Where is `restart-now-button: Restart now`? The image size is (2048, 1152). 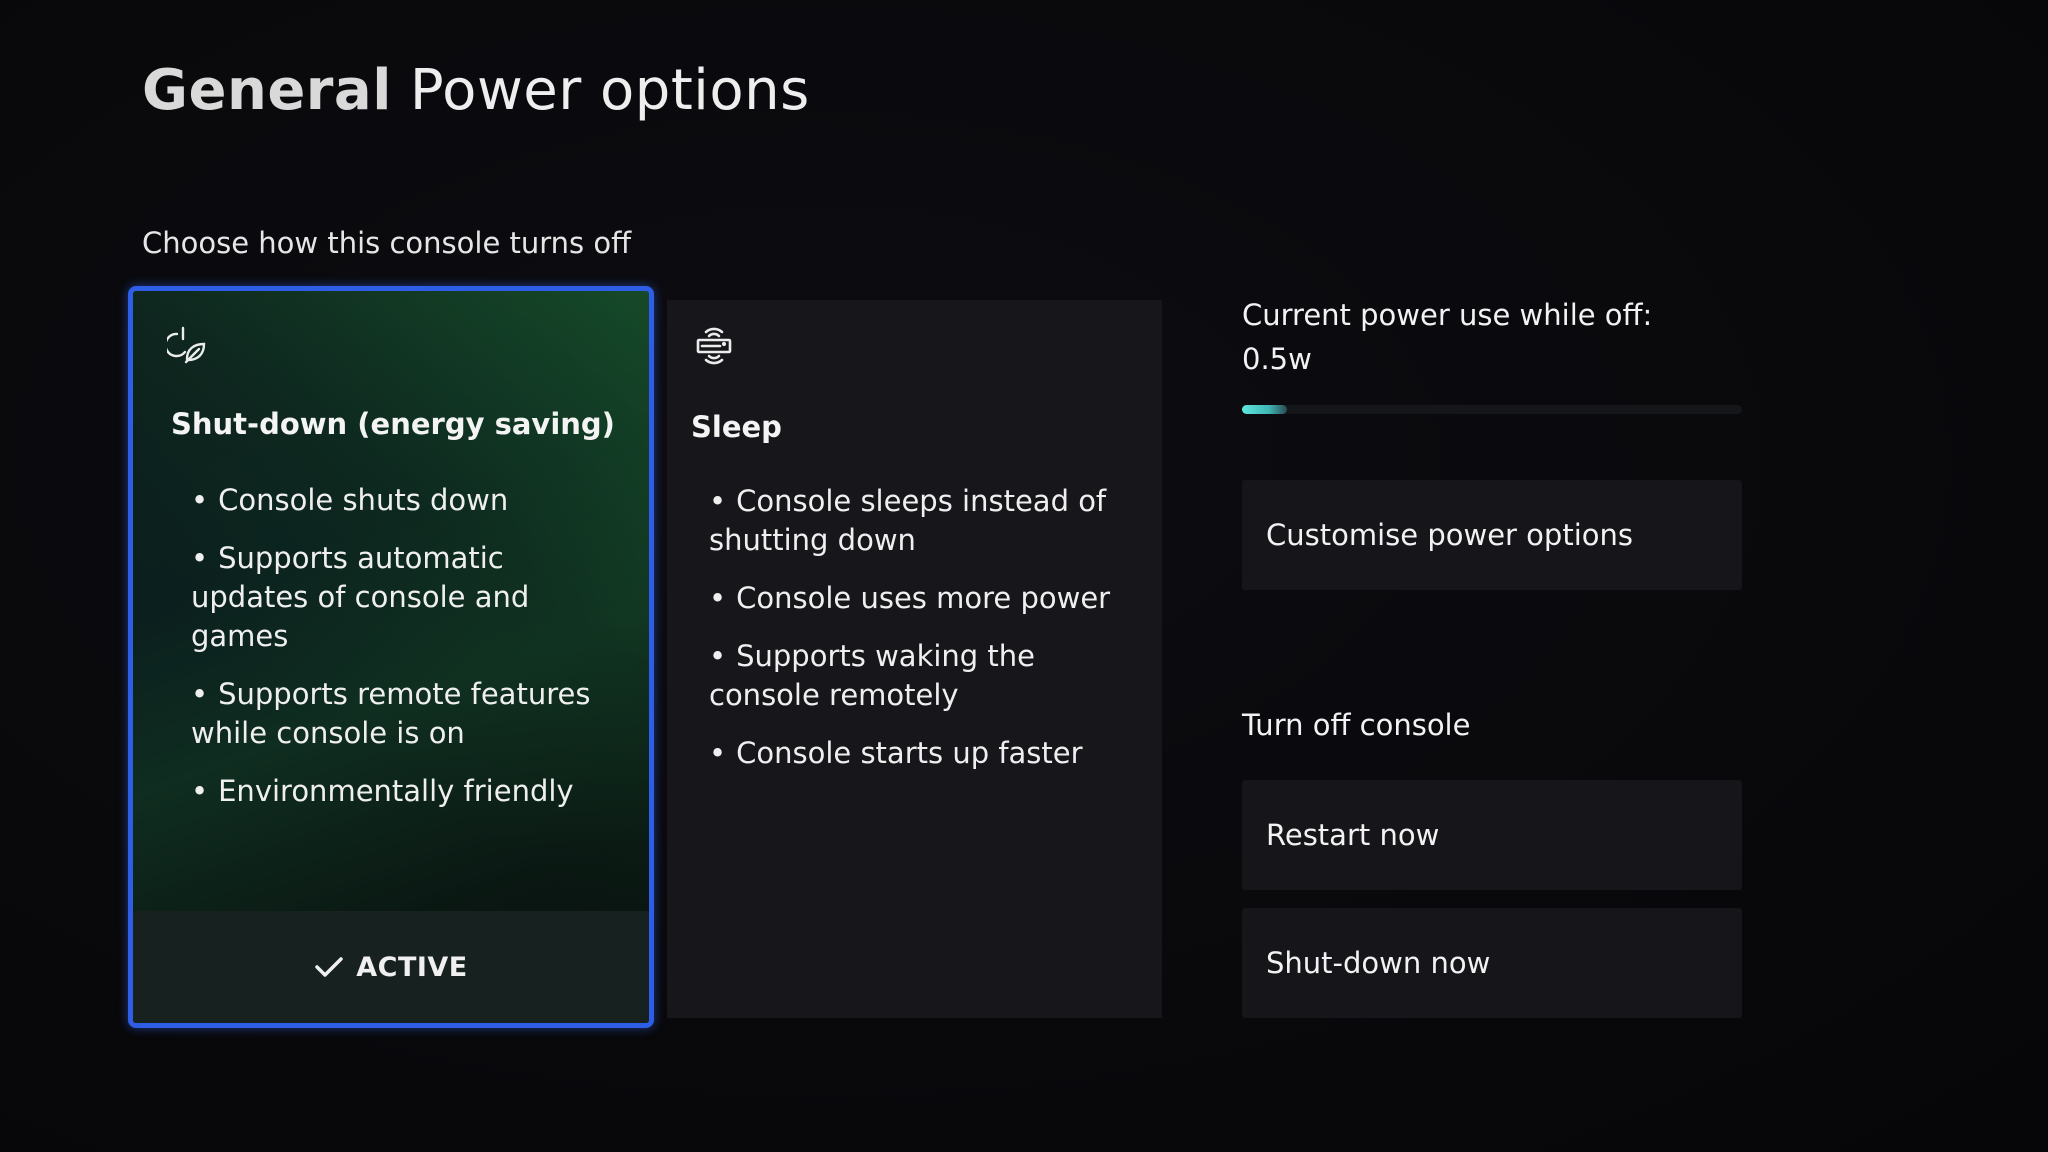 restart-now-button: Restart now is located at coordinates (1492, 835).